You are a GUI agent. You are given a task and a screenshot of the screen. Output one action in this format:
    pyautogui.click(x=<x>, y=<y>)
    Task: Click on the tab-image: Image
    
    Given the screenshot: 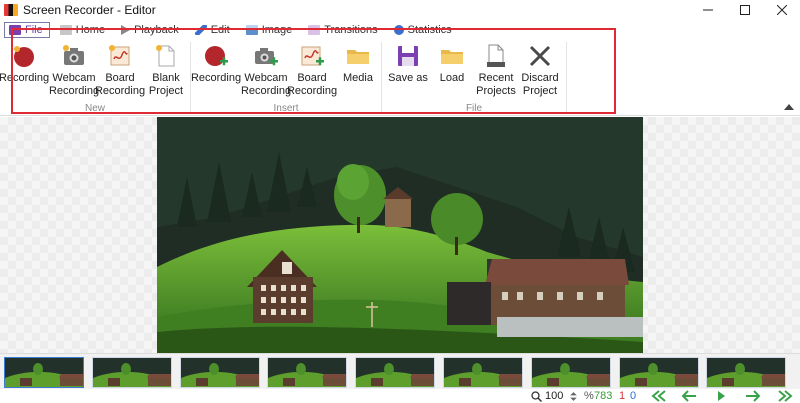 What is the action you would take?
    pyautogui.click(x=270, y=30)
    